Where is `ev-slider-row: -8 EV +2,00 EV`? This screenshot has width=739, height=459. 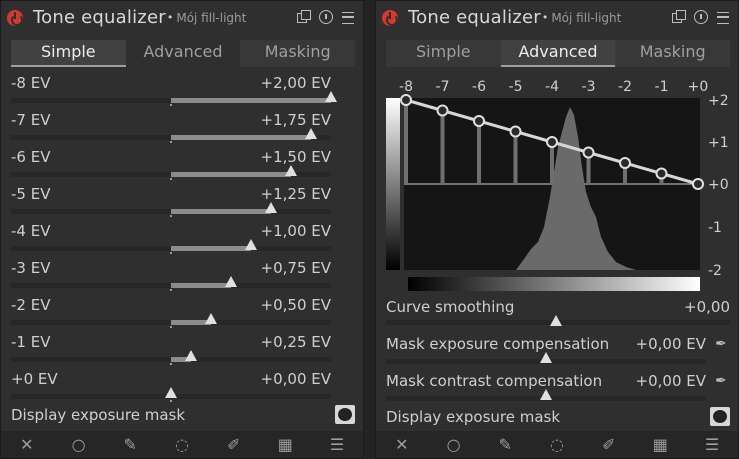 ev-slider-row: -8 EV +2,00 EV is located at coordinates (174, 92).